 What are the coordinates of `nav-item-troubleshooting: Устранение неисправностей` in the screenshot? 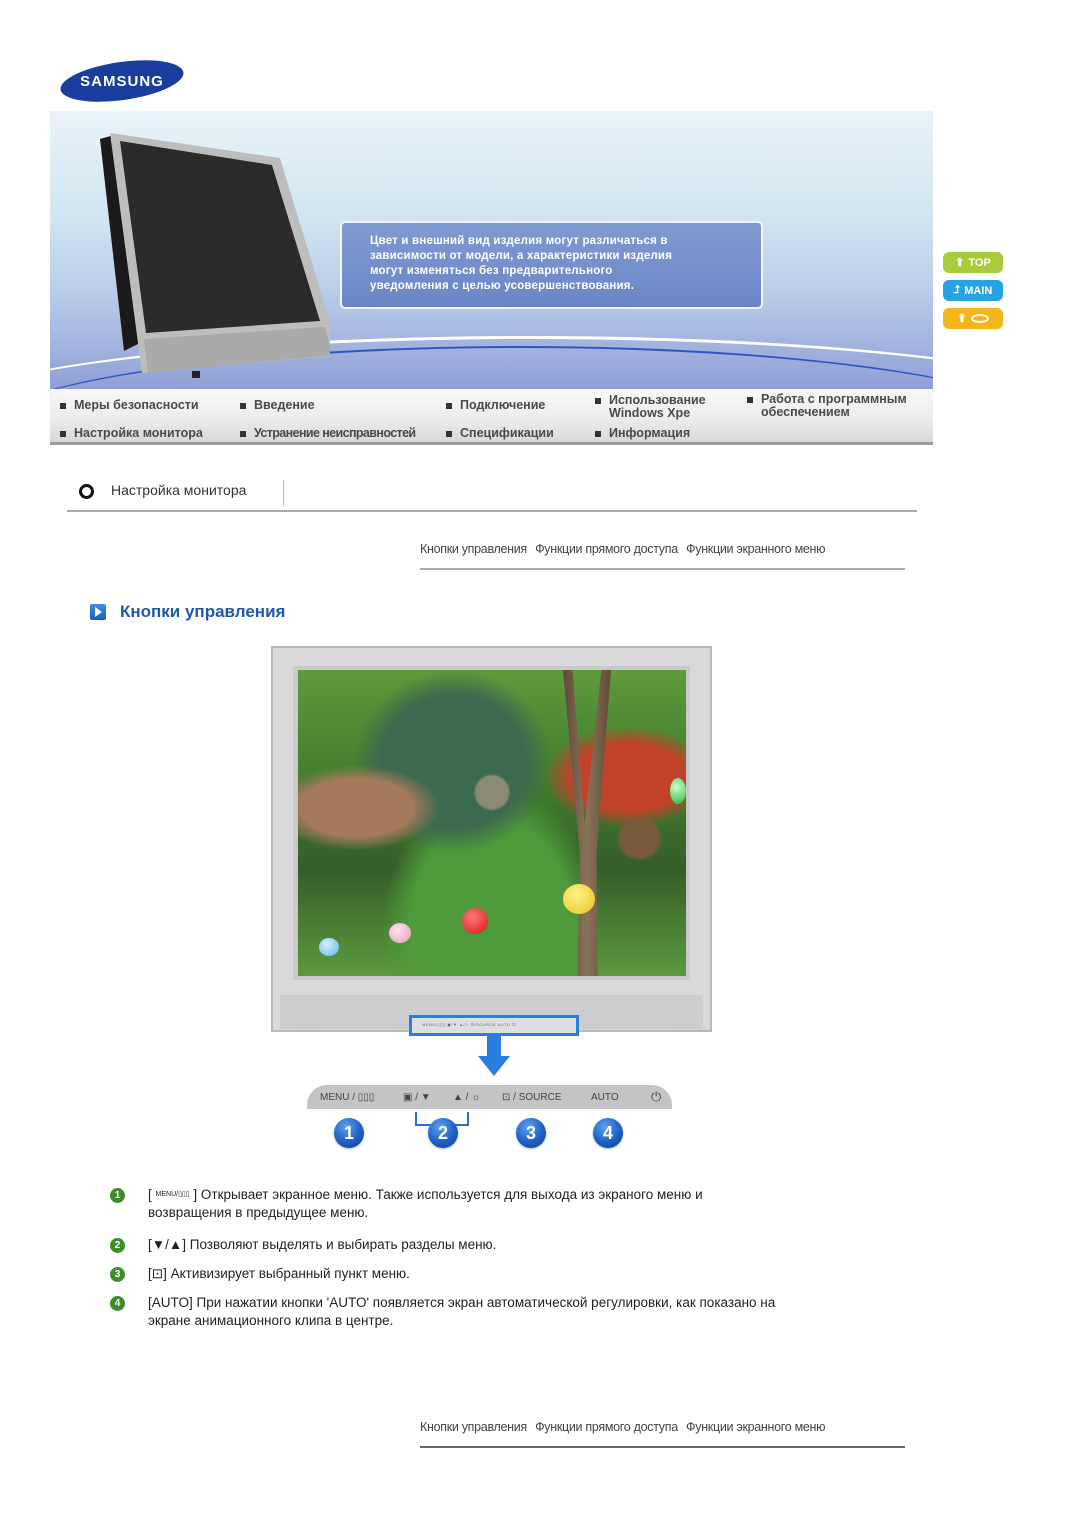 It's located at (328, 433).